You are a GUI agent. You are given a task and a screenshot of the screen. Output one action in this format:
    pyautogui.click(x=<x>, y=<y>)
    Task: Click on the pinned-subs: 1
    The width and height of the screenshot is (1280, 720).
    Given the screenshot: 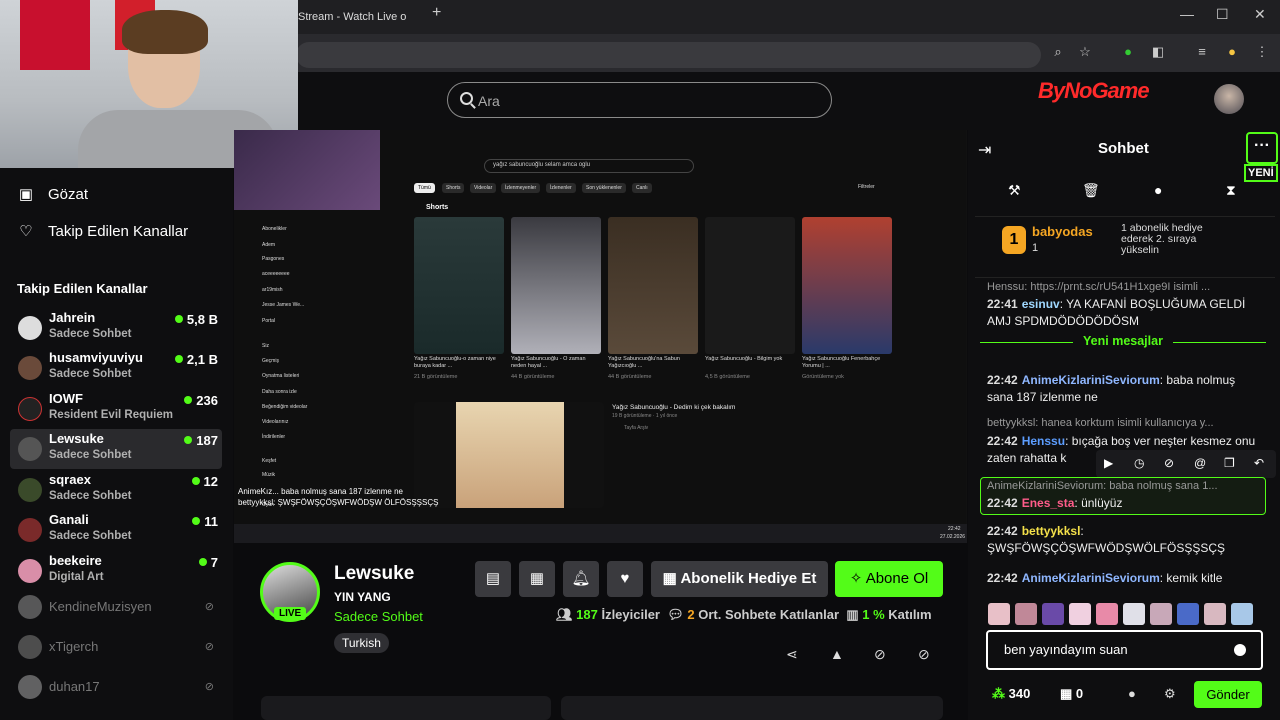 What is the action you would take?
    pyautogui.click(x=1035, y=248)
    